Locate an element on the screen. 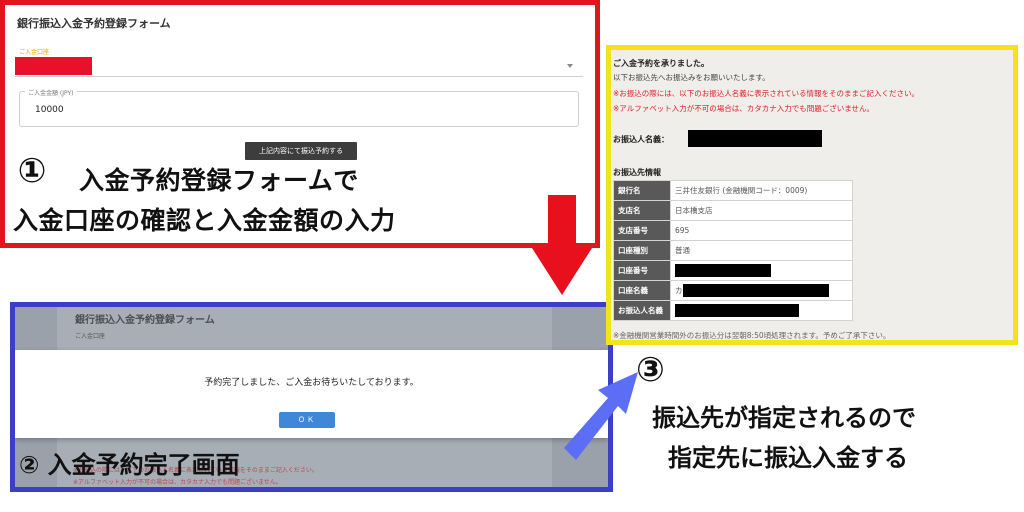  table-row: 銀行名 三井住友銀行 (金融機関コード：0009) is located at coordinates (733, 190).